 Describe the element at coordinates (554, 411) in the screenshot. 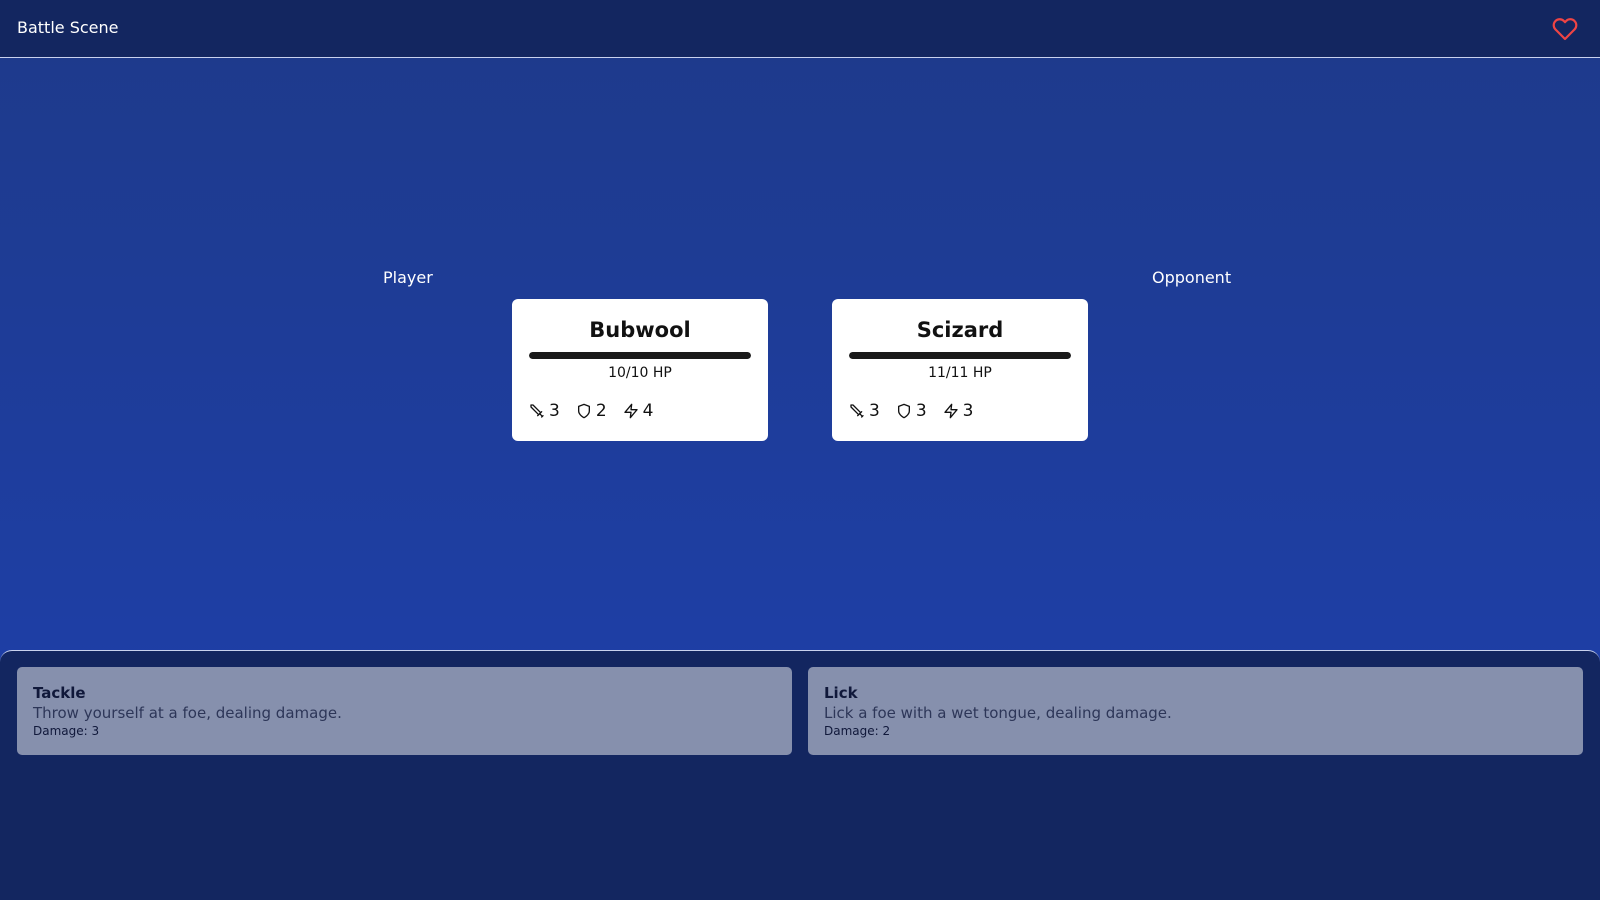

I see `player-attack-value: 3` at that location.